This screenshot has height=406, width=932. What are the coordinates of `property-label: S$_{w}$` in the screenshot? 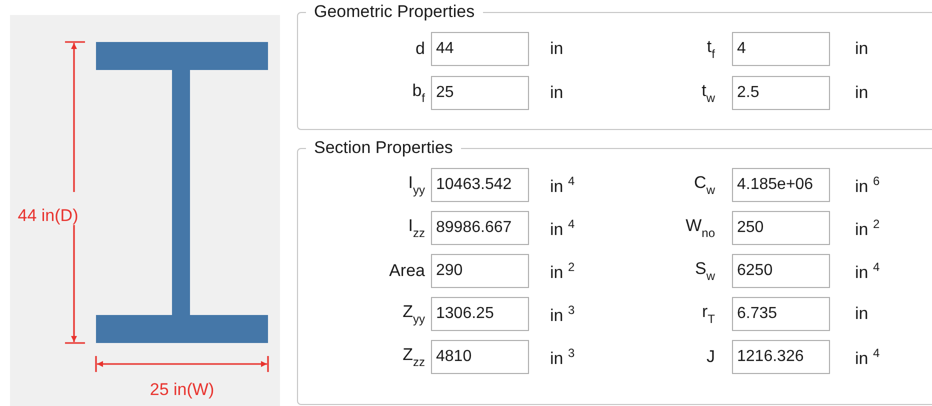 It's located at (705, 271).